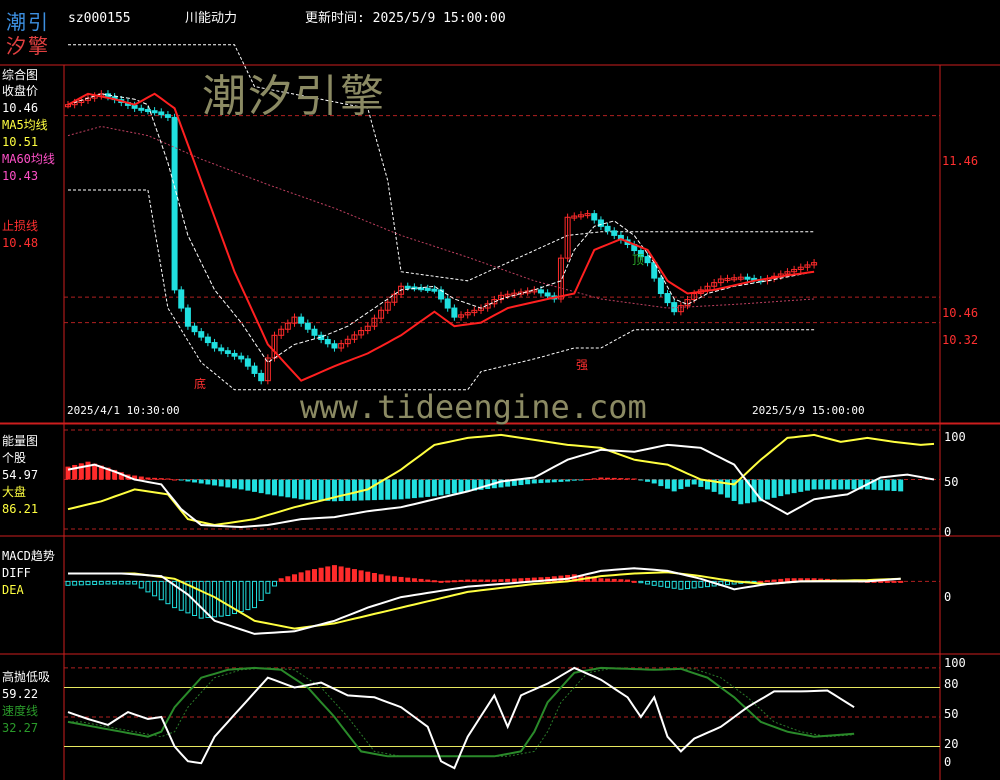  What do you see at coordinates (951, 684) in the screenshot?
I see `gp-tick-80: 80` at bounding box center [951, 684].